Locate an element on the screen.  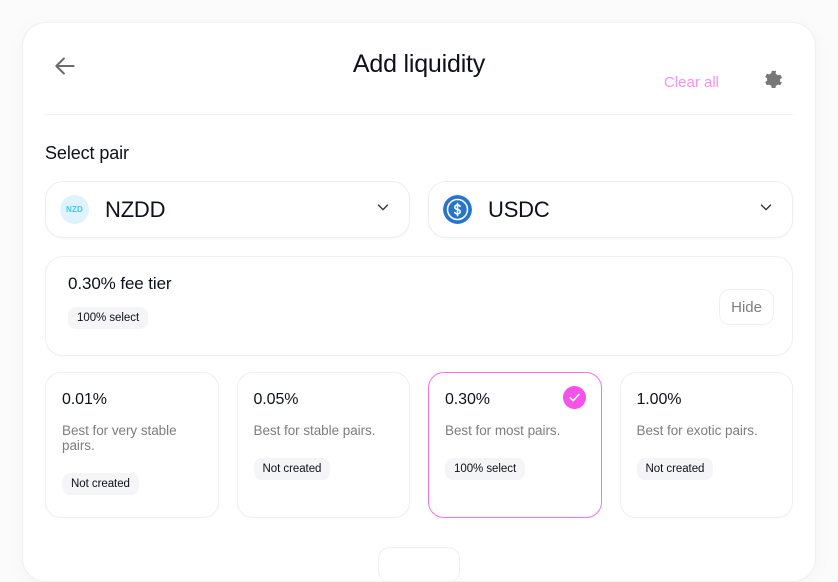
token-select-nzdd: NZD NZDD is located at coordinates (227, 209).